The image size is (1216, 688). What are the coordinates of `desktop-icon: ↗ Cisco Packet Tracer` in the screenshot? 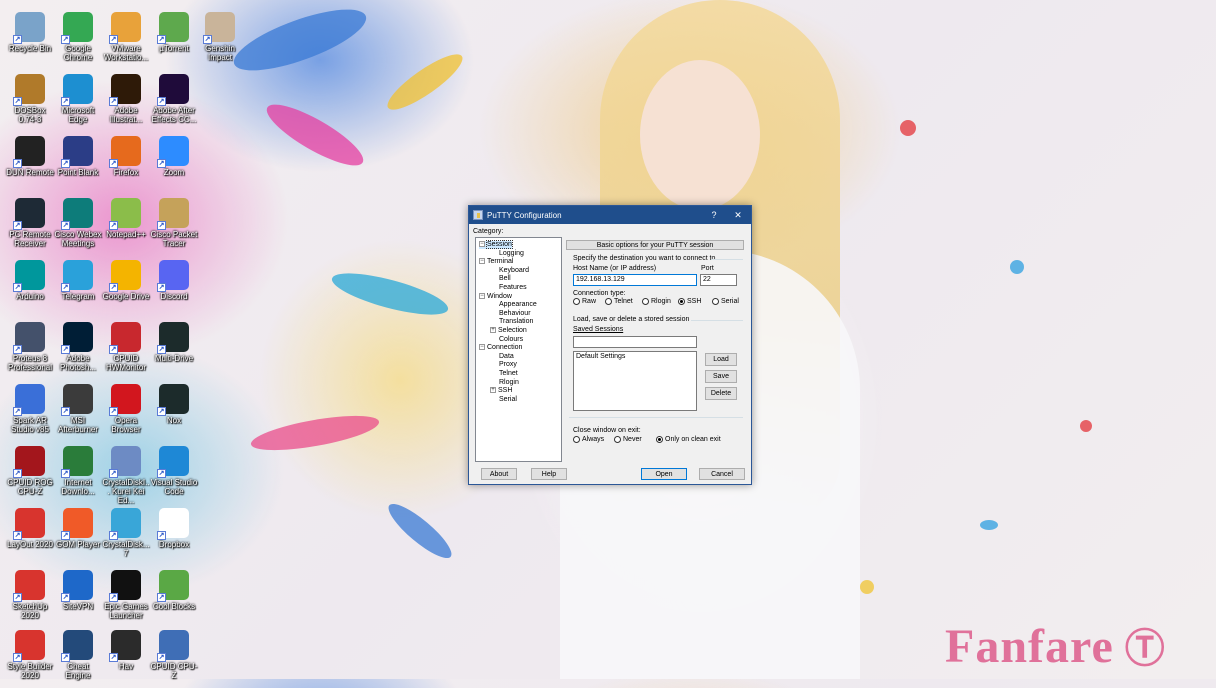 It's located at (174, 226).